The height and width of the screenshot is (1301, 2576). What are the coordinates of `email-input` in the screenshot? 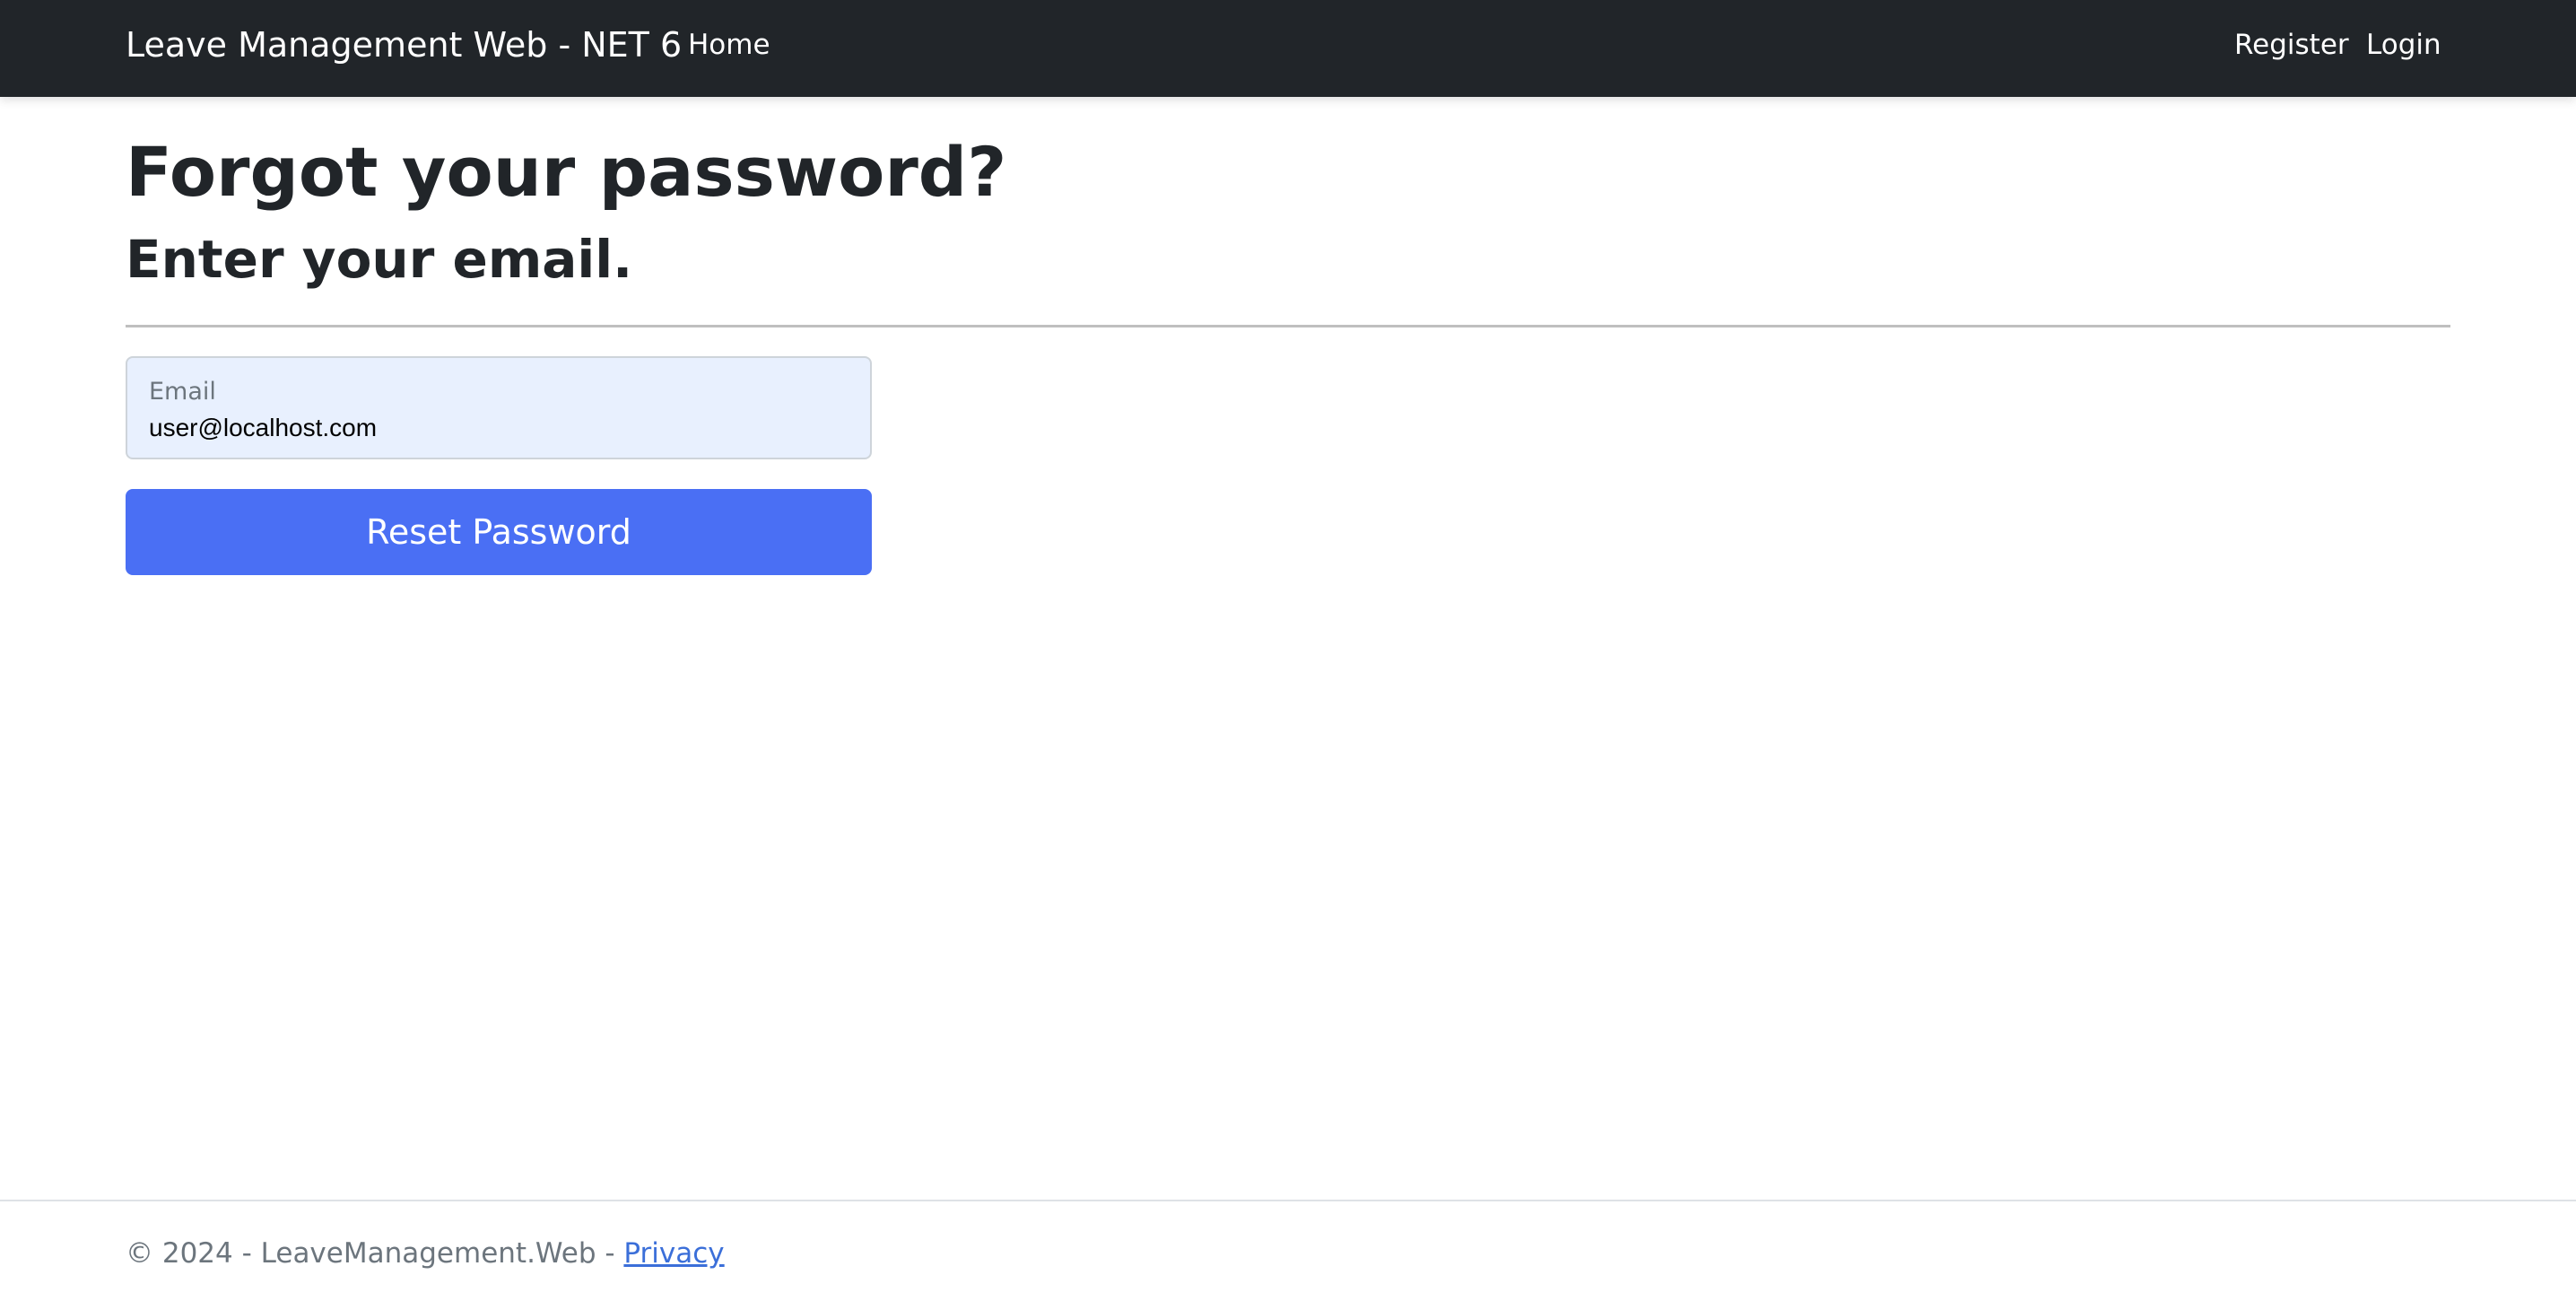 It's located at (499, 428).